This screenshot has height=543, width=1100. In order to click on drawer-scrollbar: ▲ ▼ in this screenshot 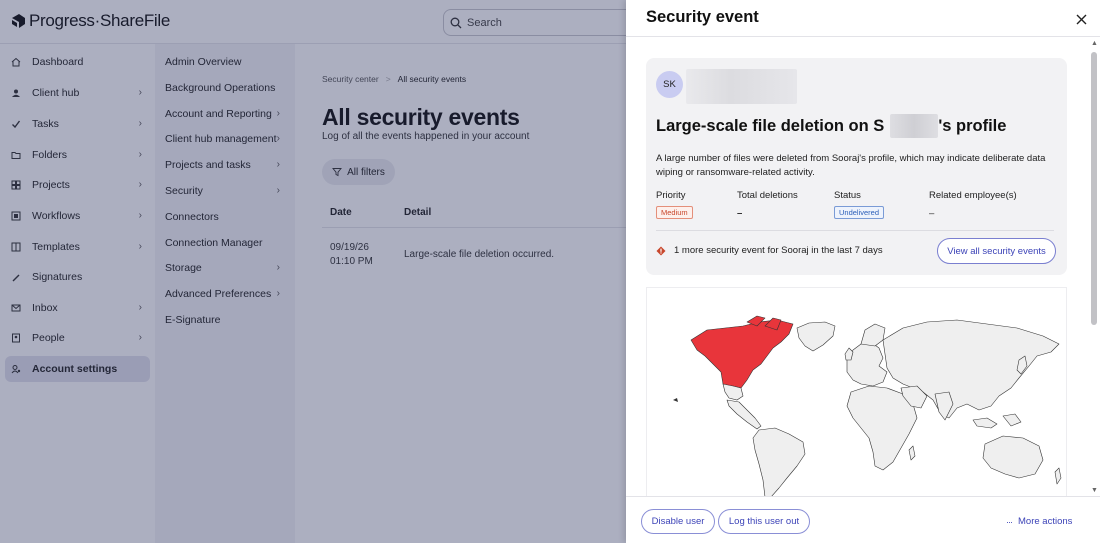, I will do `click(1094, 266)`.